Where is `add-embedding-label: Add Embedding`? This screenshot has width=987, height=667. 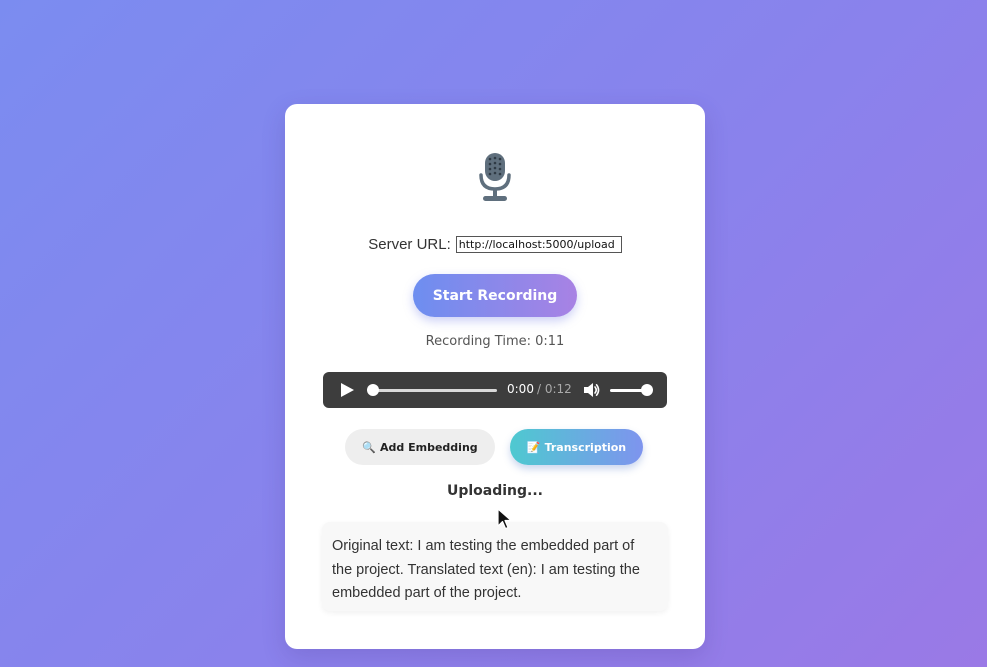 add-embedding-label: Add Embedding is located at coordinates (429, 447).